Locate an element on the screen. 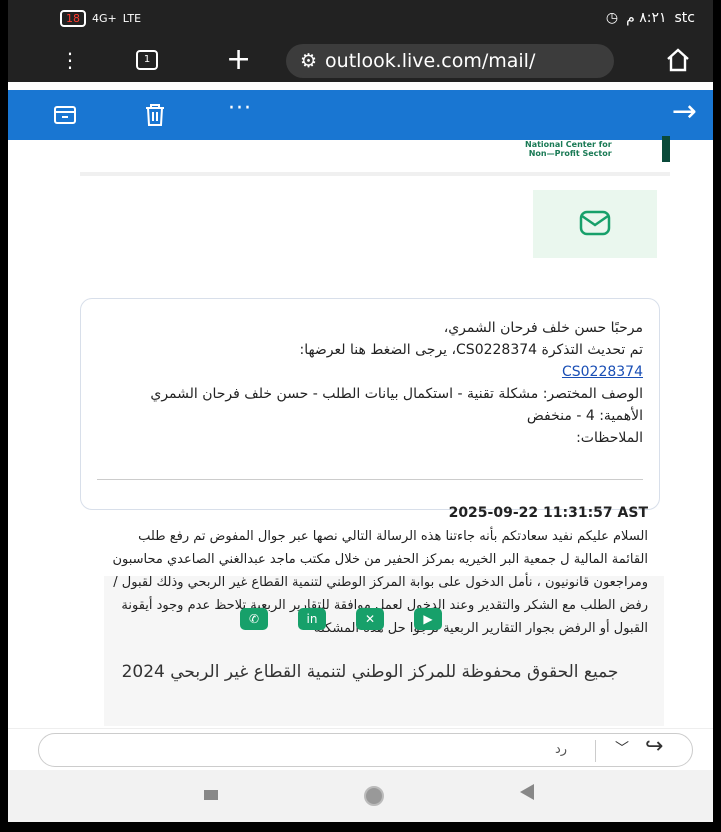 The width and height of the screenshot is (721, 832). priority-line: الأهمية: 4 - منخفض is located at coordinates (584, 416).